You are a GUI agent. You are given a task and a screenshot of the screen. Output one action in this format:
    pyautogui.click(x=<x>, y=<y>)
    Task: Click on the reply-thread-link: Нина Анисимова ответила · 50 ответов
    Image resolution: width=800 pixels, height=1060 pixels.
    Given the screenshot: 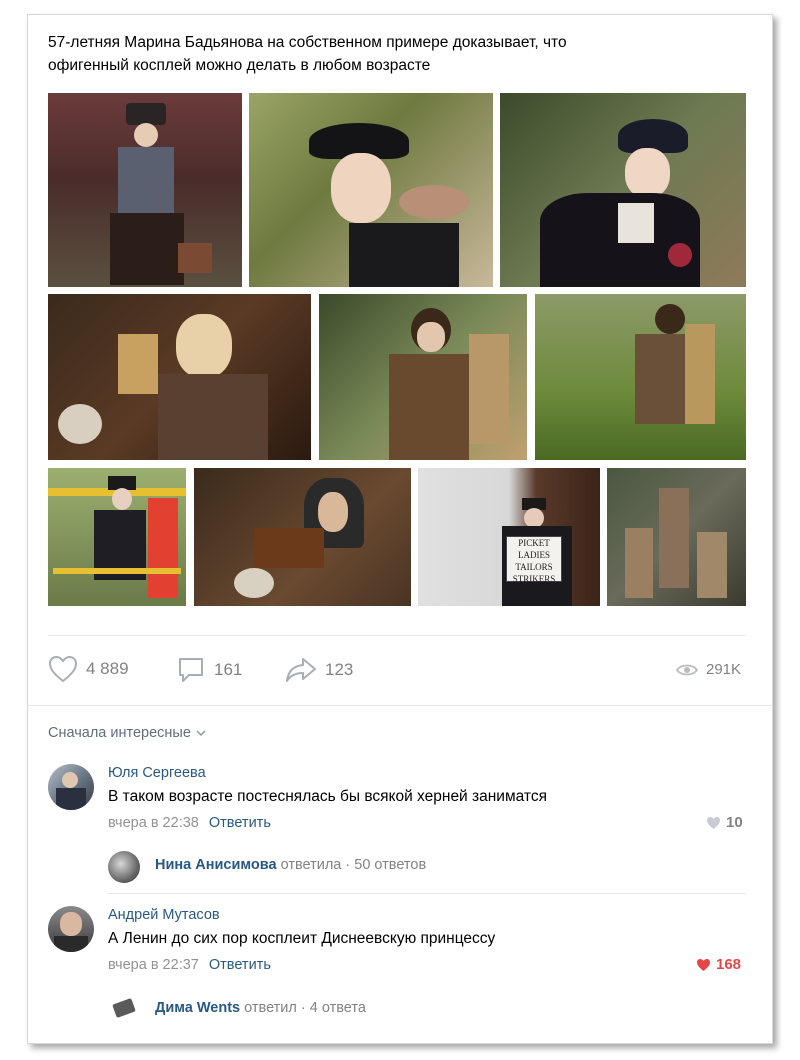 What is the action you would take?
    pyautogui.click(x=290, y=865)
    